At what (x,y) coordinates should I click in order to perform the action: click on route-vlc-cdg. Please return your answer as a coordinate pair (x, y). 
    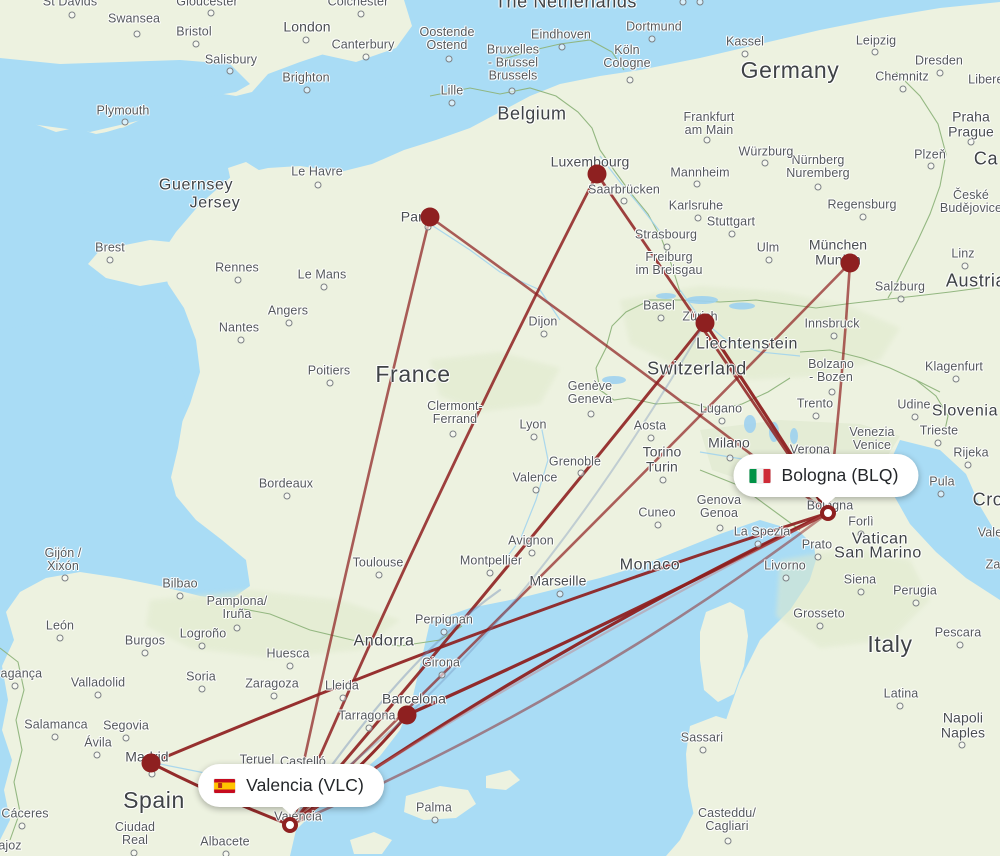
    Looking at the image, I should click on (360, 521).